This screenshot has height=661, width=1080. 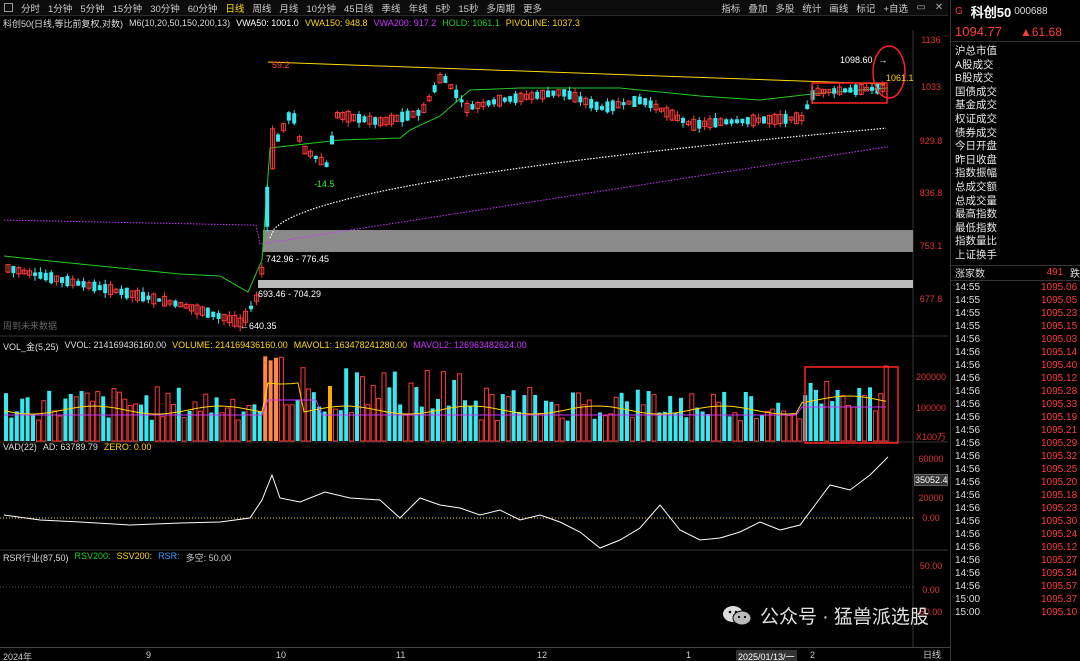 I want to click on period-indicator: 日线, so click(x=932, y=654).